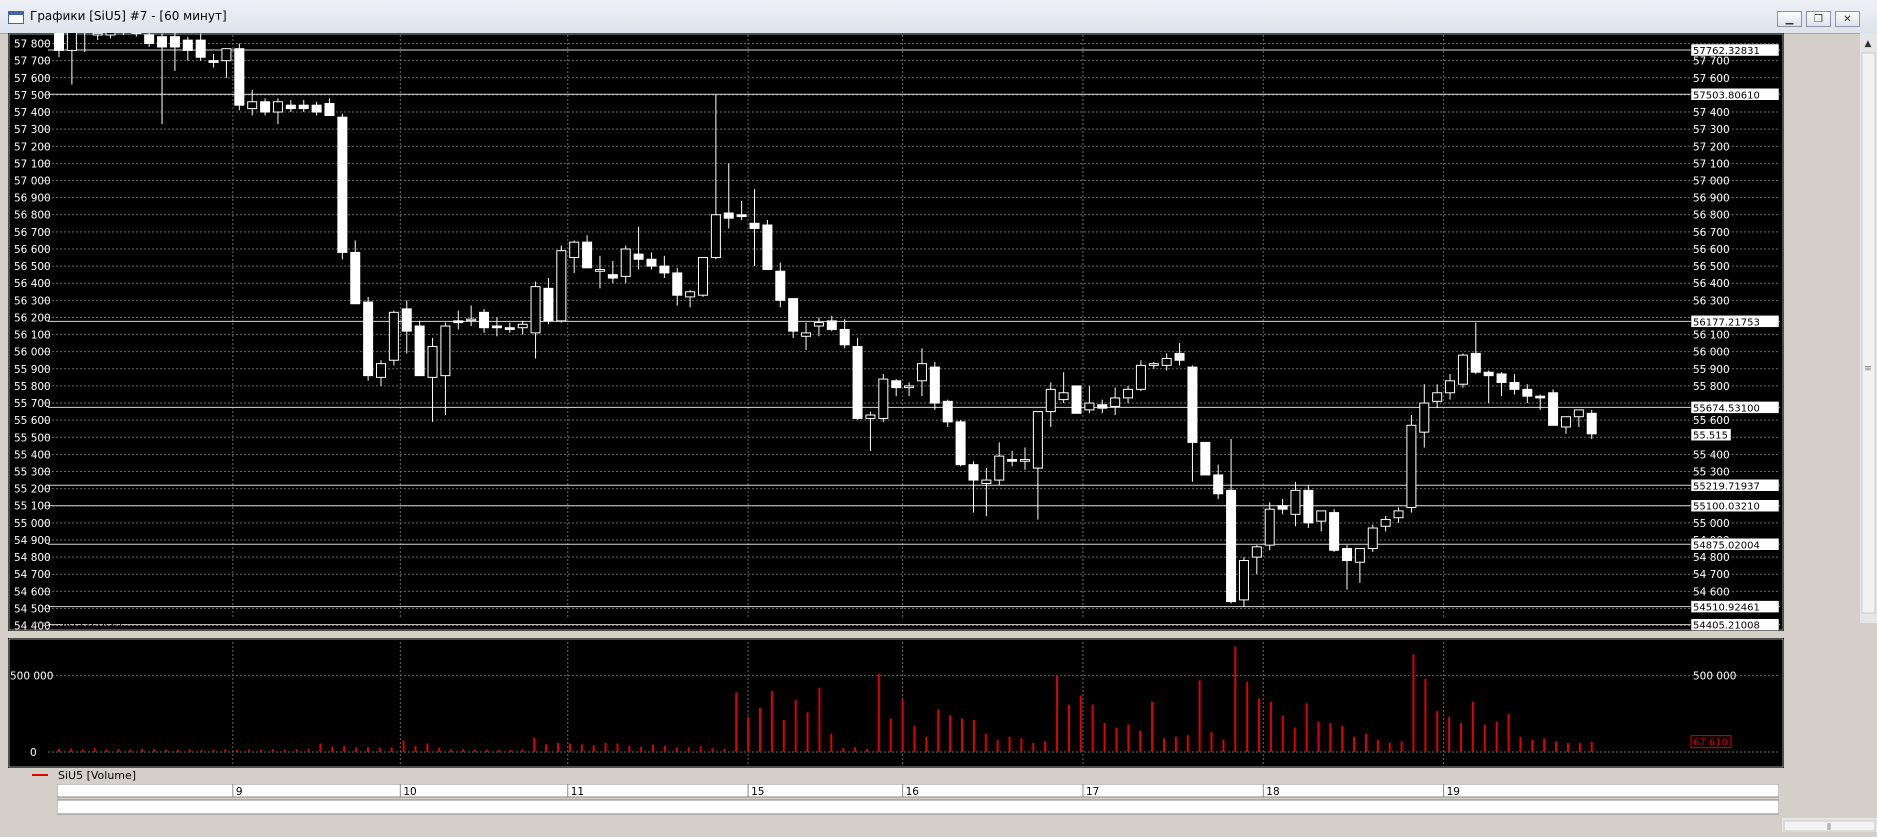 This screenshot has height=837, width=1877. Describe the element at coordinates (32, 62) in the screenshot. I see `price-y-tick-left: 57 700` at that location.